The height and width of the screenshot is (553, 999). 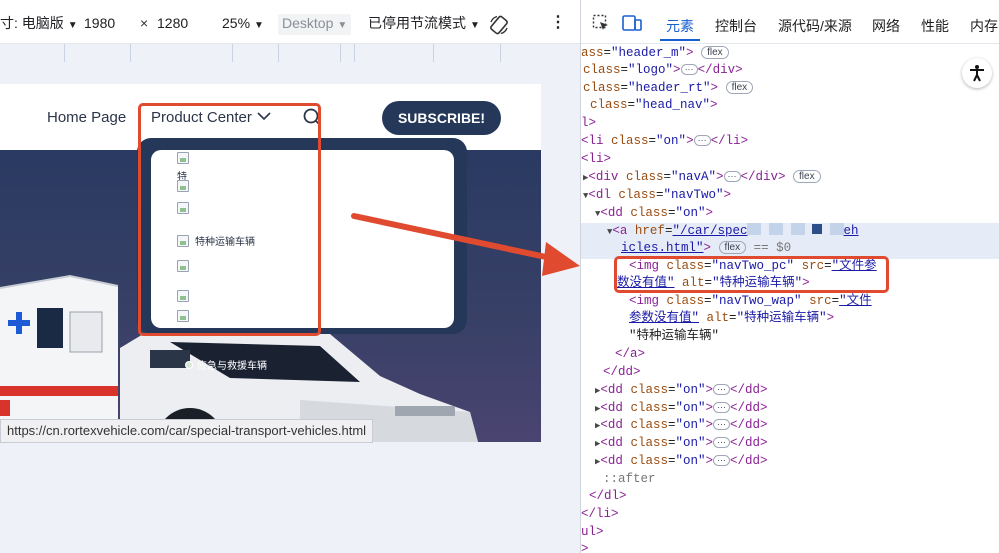 I want to click on broken-image-icon, so click(x=189, y=364).